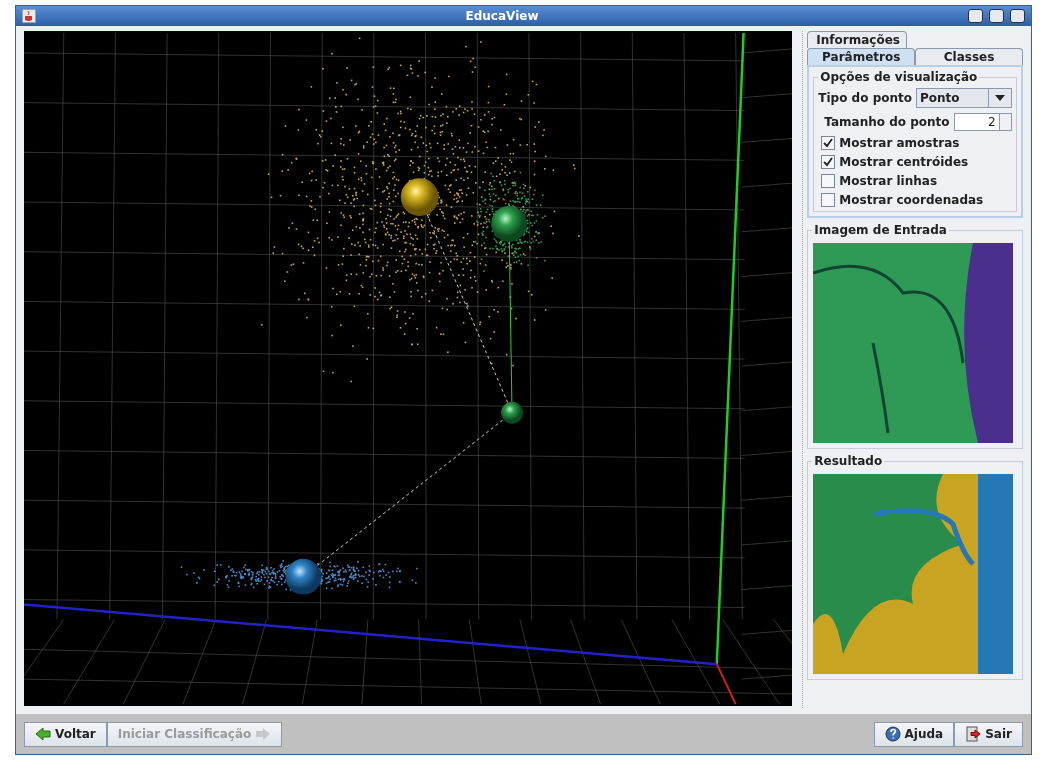  I want to click on field-label: Tamanho do ponto, so click(887, 122).